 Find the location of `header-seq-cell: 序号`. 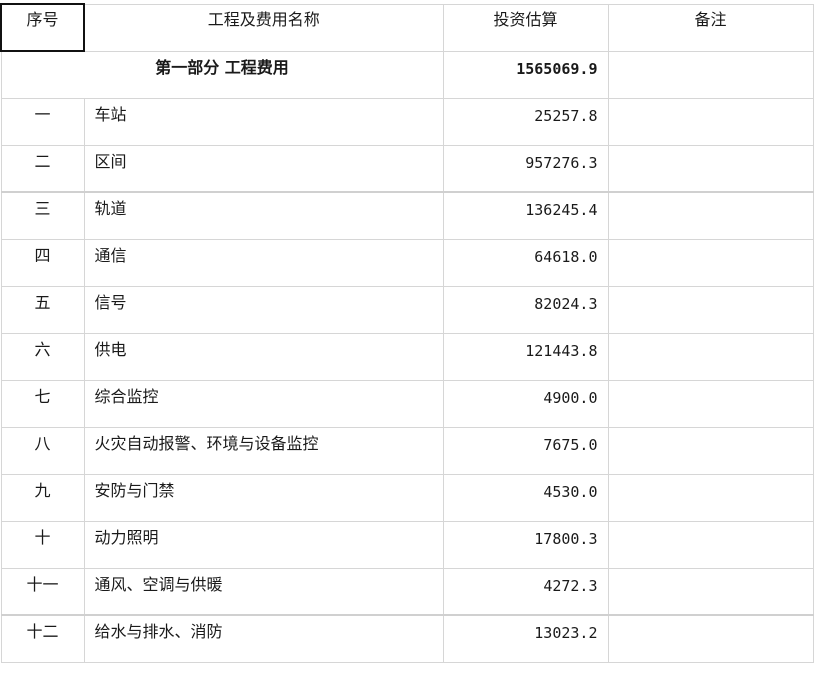

header-seq-cell: 序号 is located at coordinates (42, 27).